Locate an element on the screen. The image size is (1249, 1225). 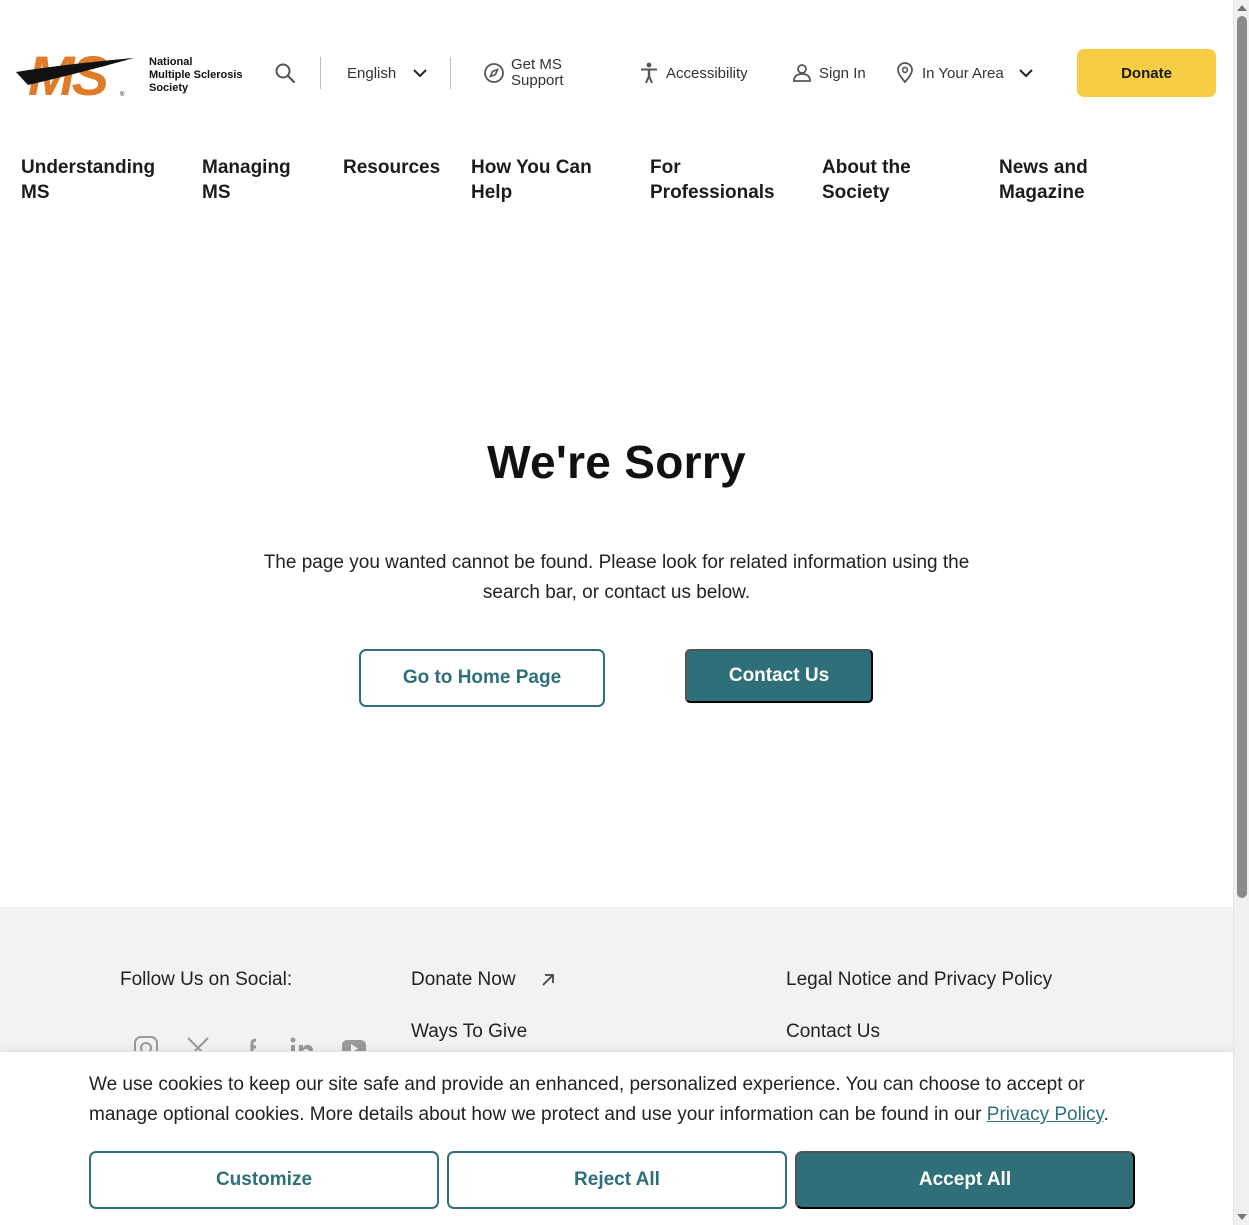
page-title: We're Sorry is located at coordinates (616, 462).